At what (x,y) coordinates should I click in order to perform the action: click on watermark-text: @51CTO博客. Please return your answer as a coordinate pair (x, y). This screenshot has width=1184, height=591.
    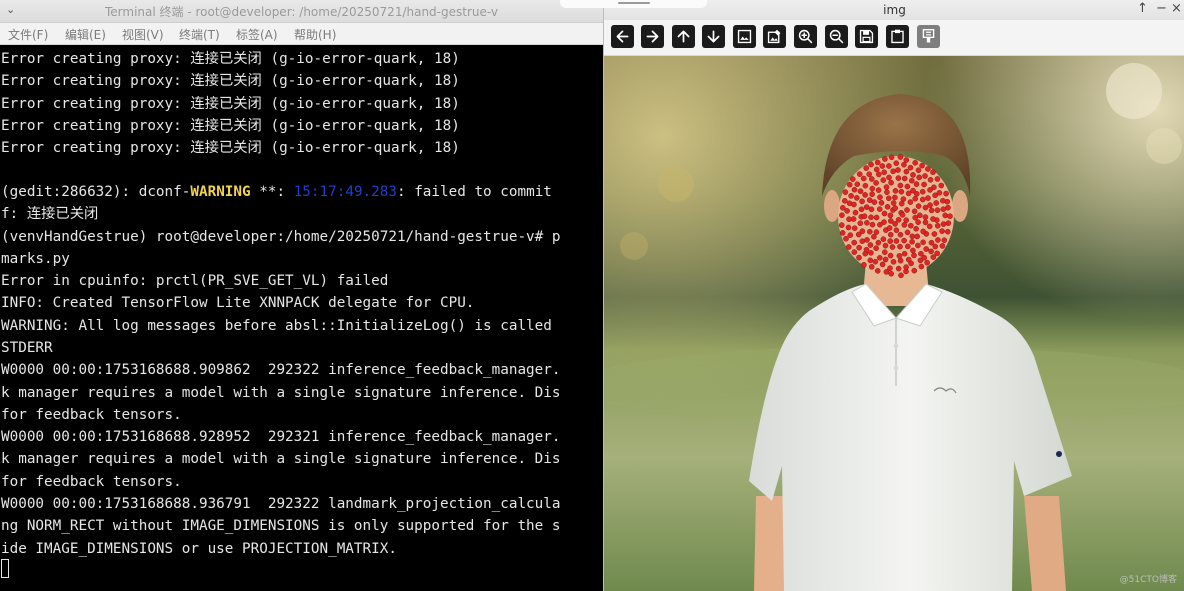
    Looking at the image, I should click on (1148, 580).